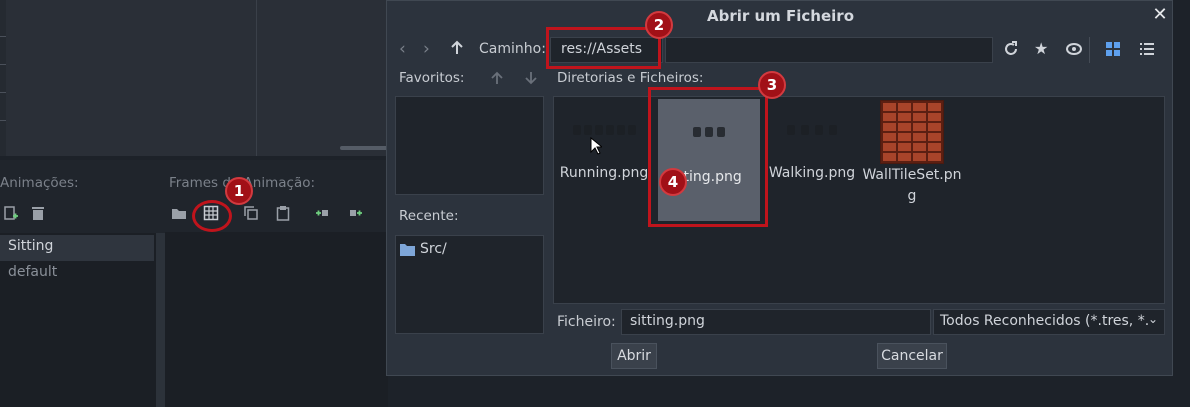 This screenshot has width=1190, height=407. I want to click on load-frames-button, so click(179, 213).